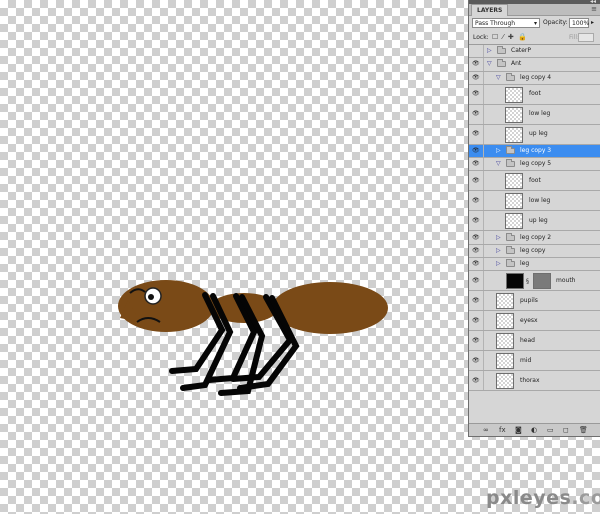 The height and width of the screenshot is (514, 600). I want to click on opacity-input: 100%, so click(579, 23).